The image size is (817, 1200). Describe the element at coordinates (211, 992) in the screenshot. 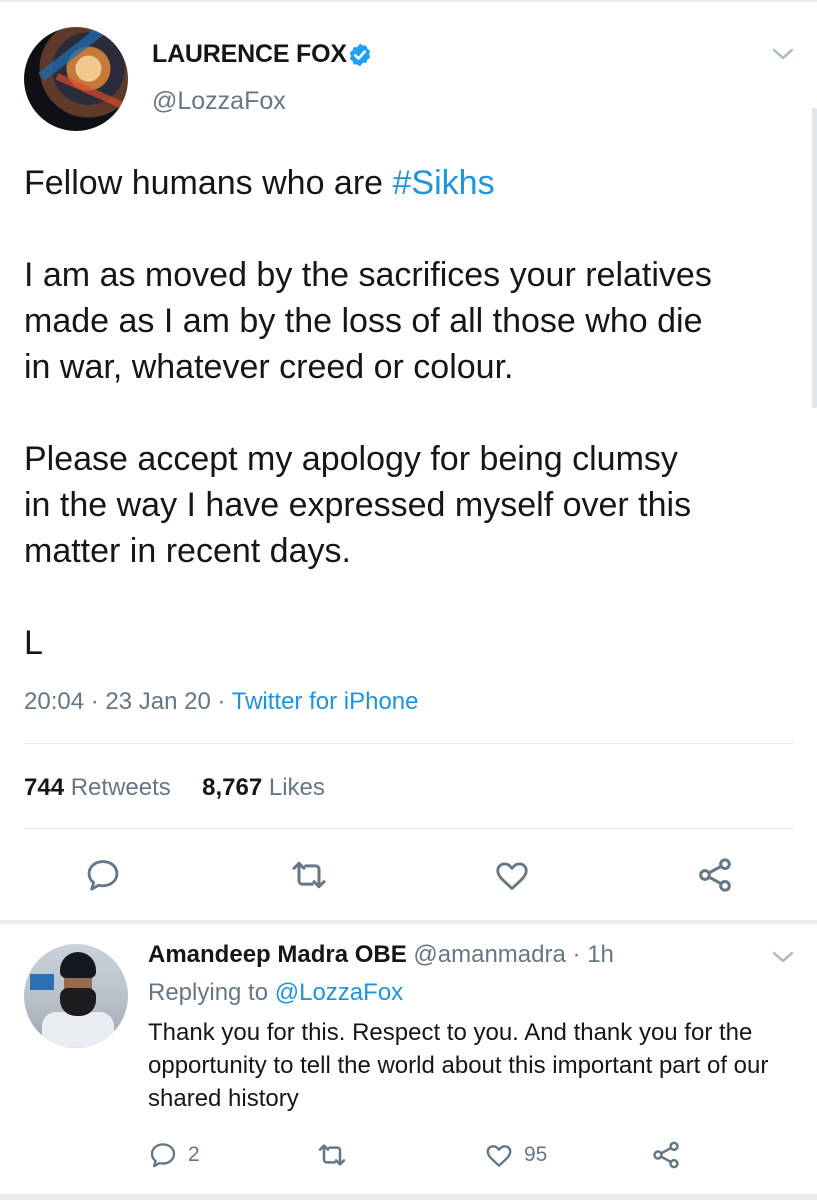

I see `replying-to-label: Replying to` at that location.